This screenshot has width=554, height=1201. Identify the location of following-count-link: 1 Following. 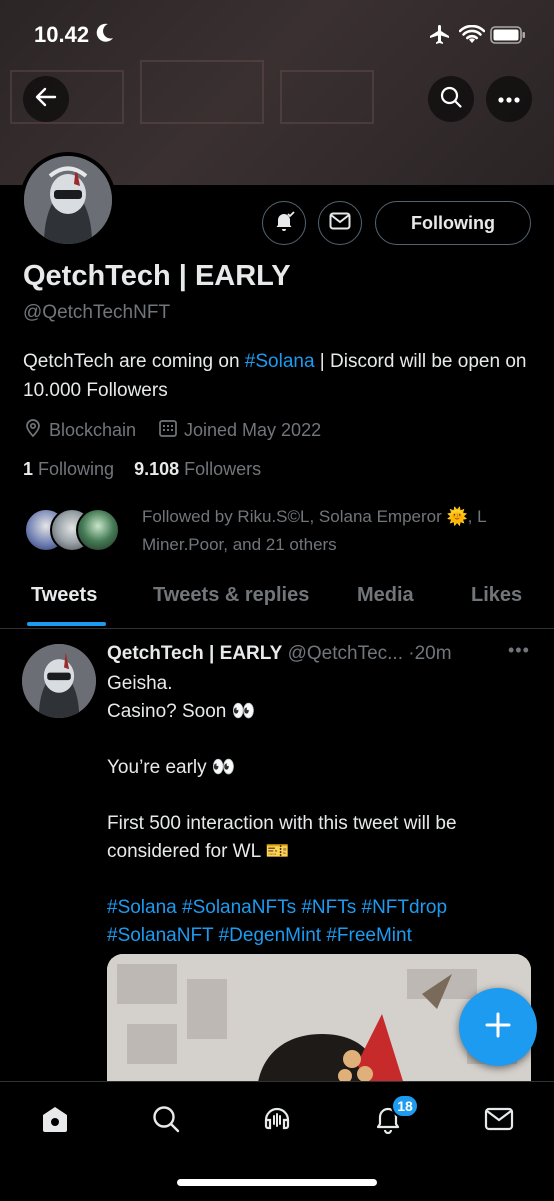
(68, 469).